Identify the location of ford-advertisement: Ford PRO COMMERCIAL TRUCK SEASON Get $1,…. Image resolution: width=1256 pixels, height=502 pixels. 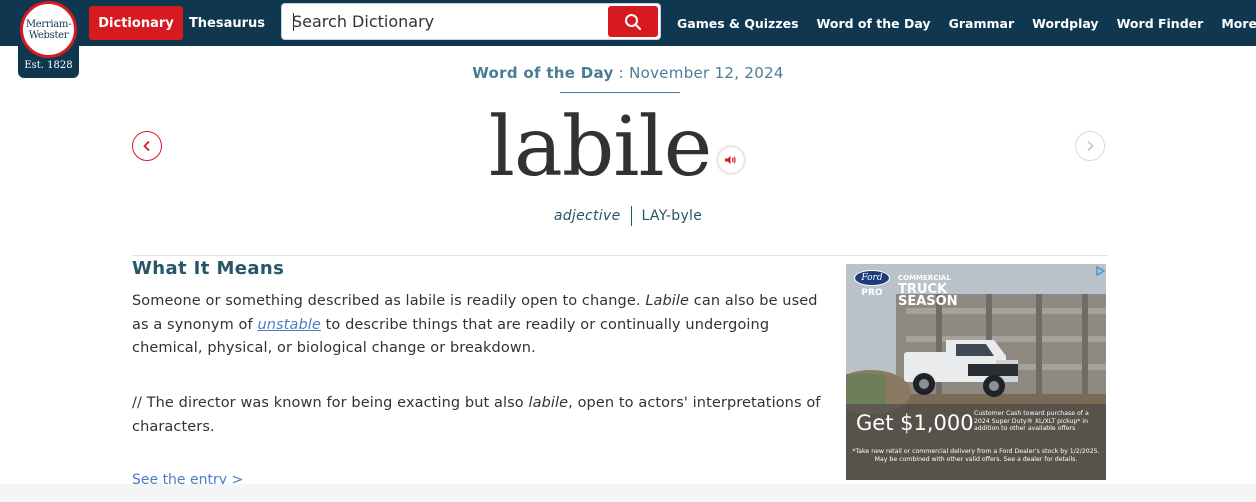
(976, 372).